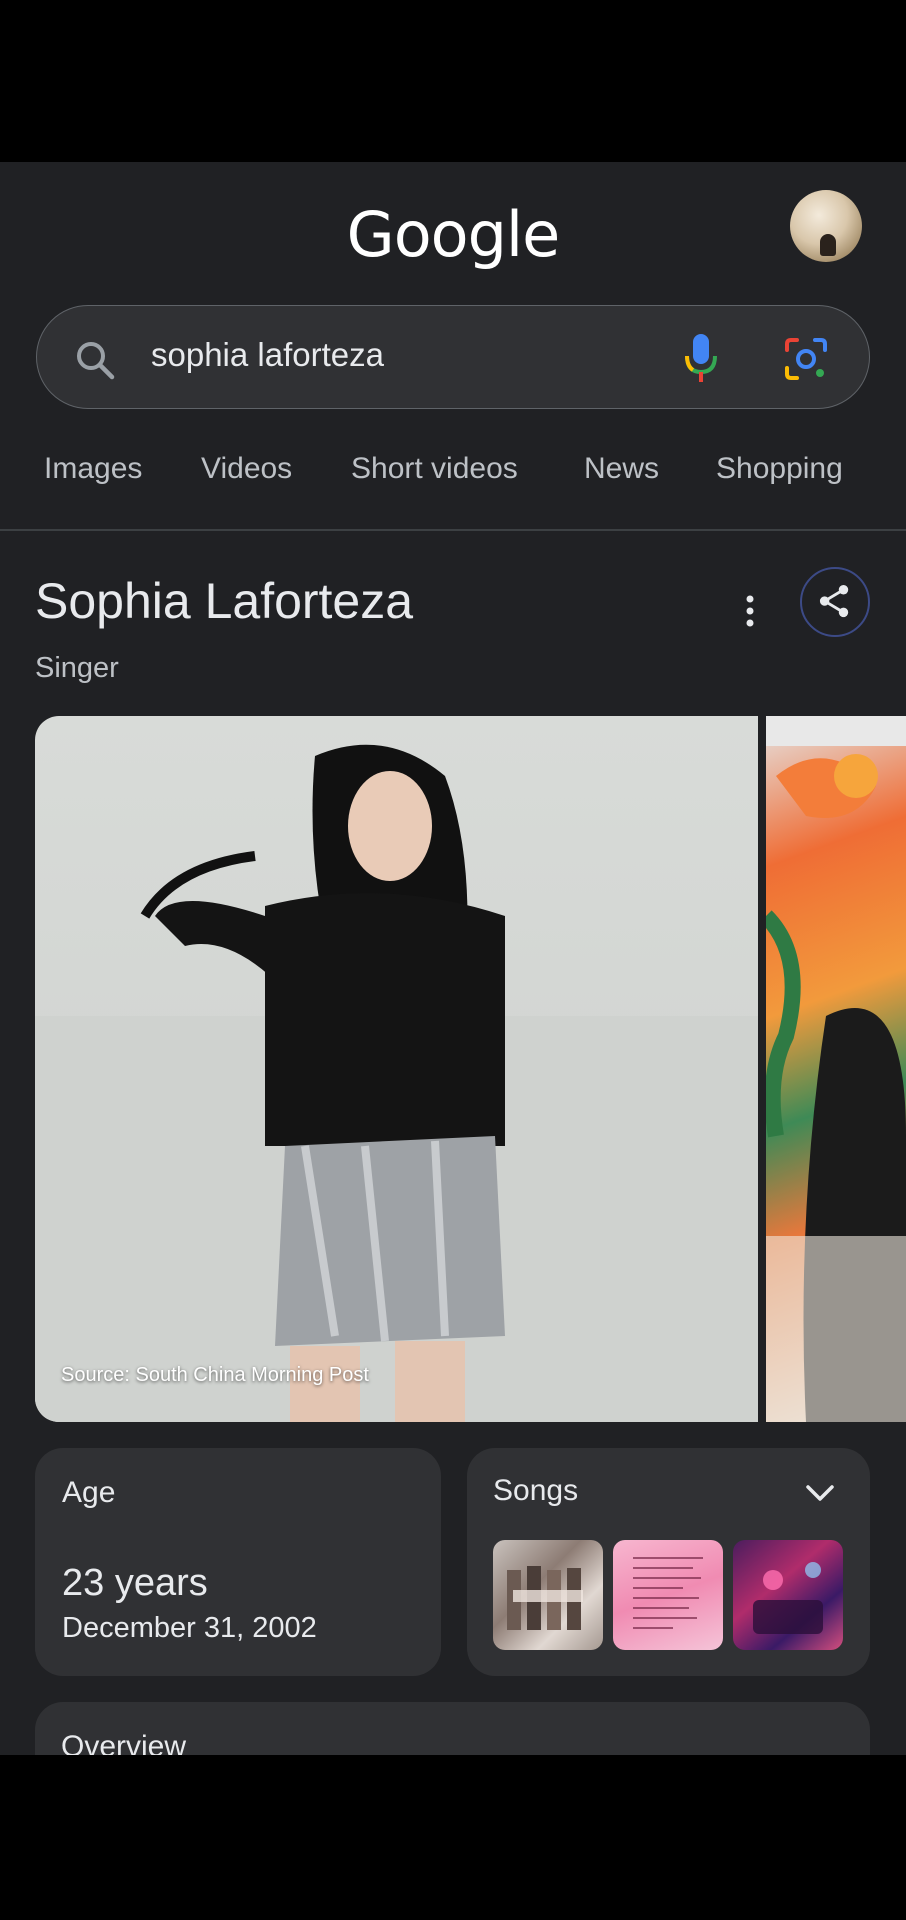 The height and width of the screenshot is (1920, 906). What do you see at coordinates (453, 81) in the screenshot?
I see `status-bar-area` at bounding box center [453, 81].